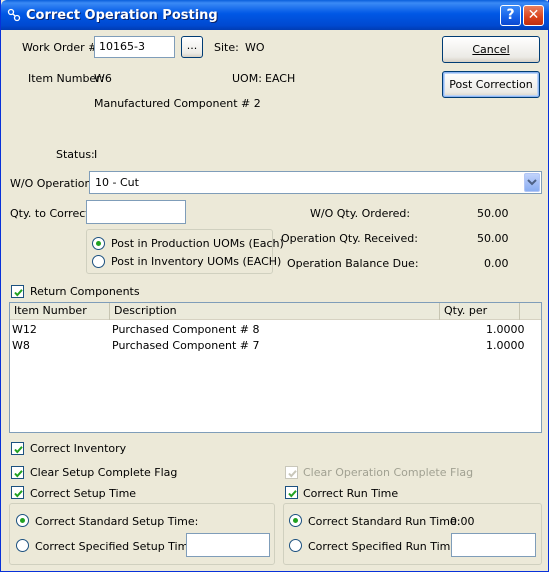 The width and height of the screenshot is (549, 572). Describe the element at coordinates (103, 78) in the screenshot. I see `item-number-value: W6` at that location.